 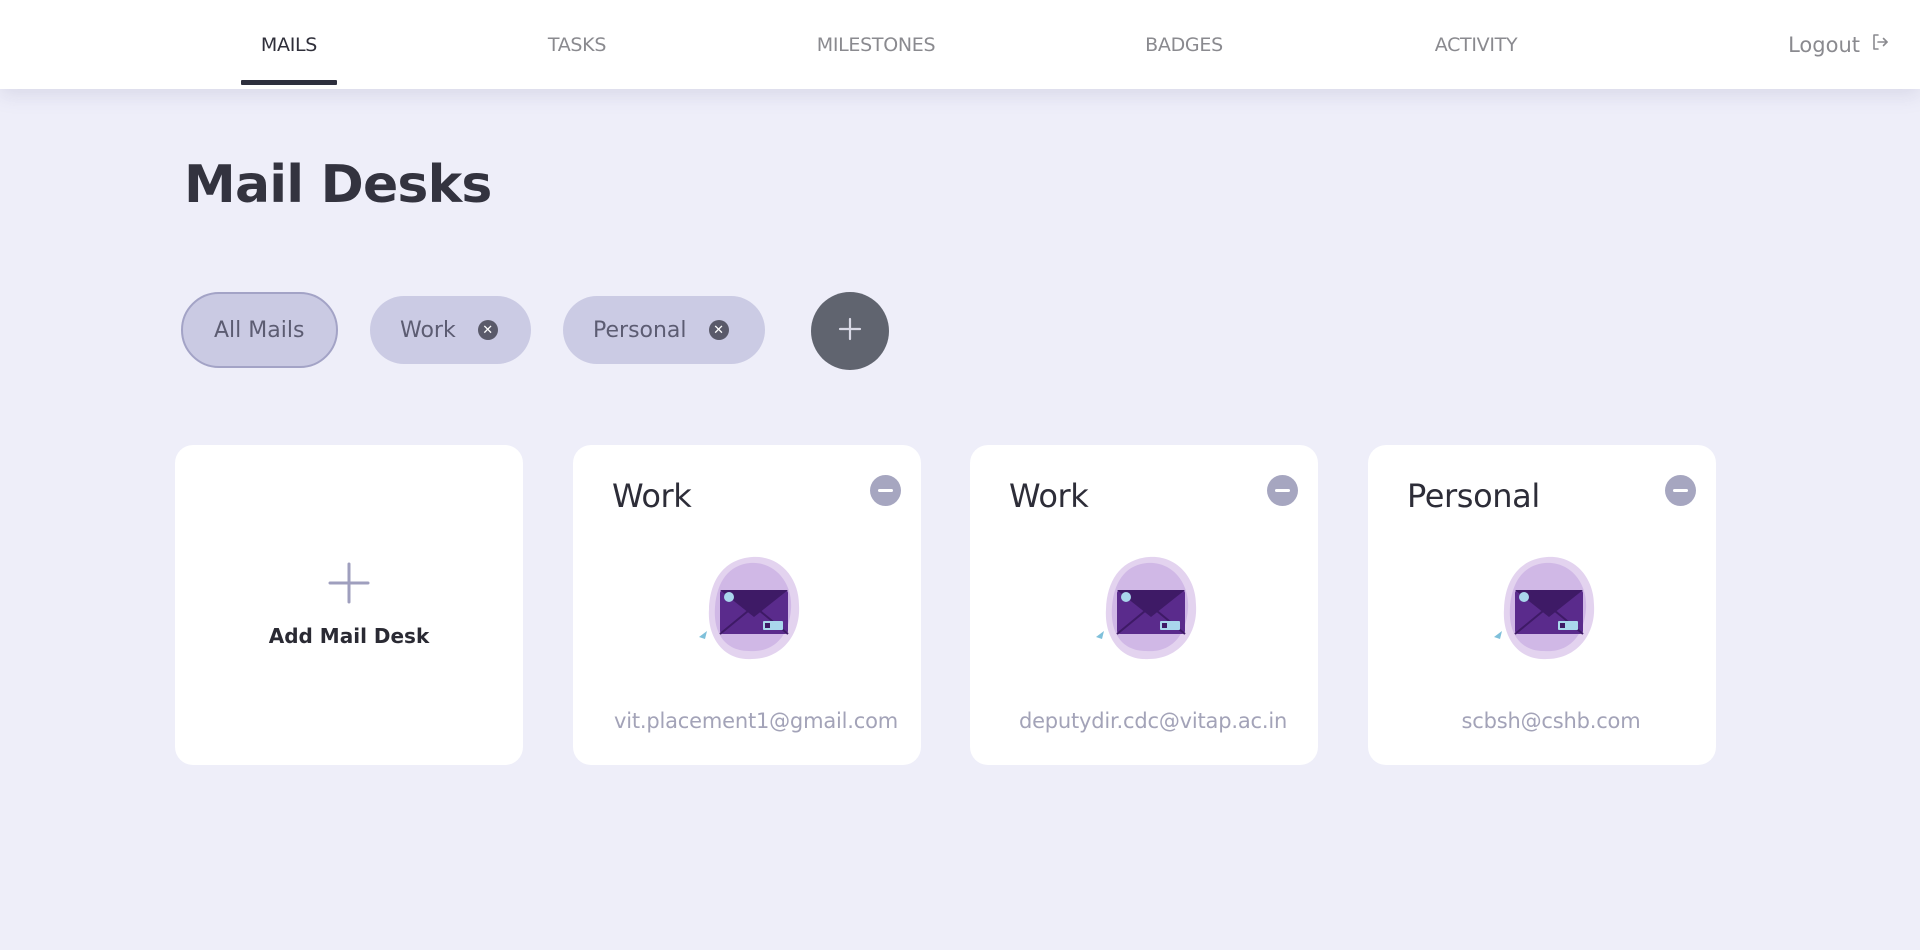 I want to click on add-mail-desk-label: Add Mail Desk, so click(x=349, y=636).